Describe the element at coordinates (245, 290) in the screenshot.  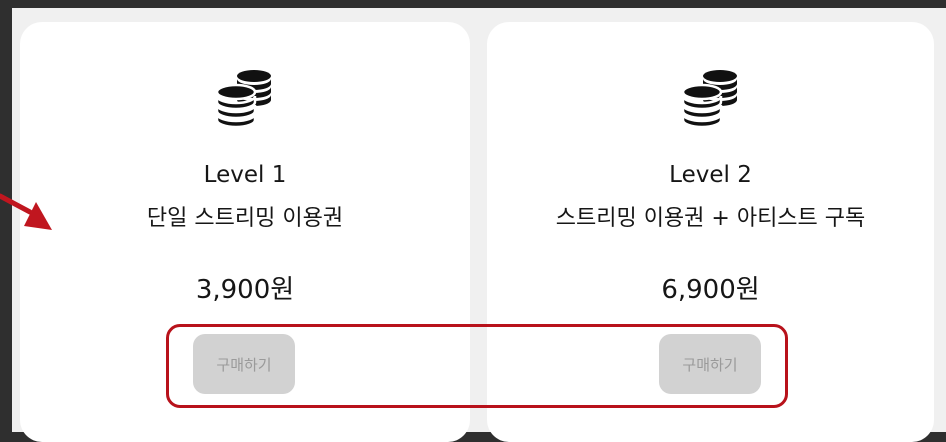
I see `plan-price: 3,900원` at that location.